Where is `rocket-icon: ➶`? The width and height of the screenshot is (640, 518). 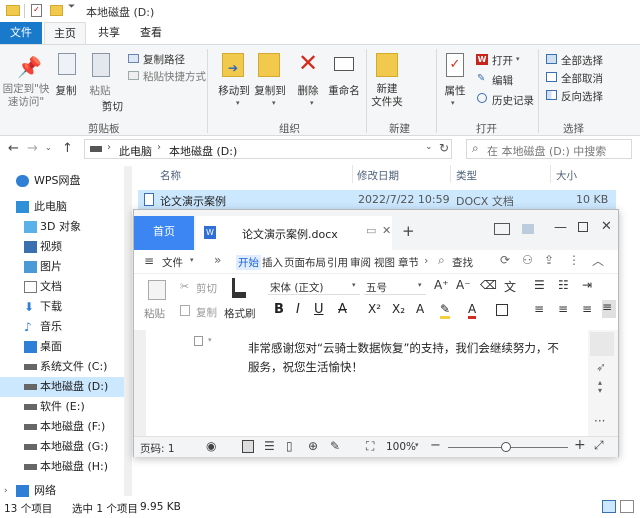 rocket-icon: ➶ is located at coordinates (601, 367).